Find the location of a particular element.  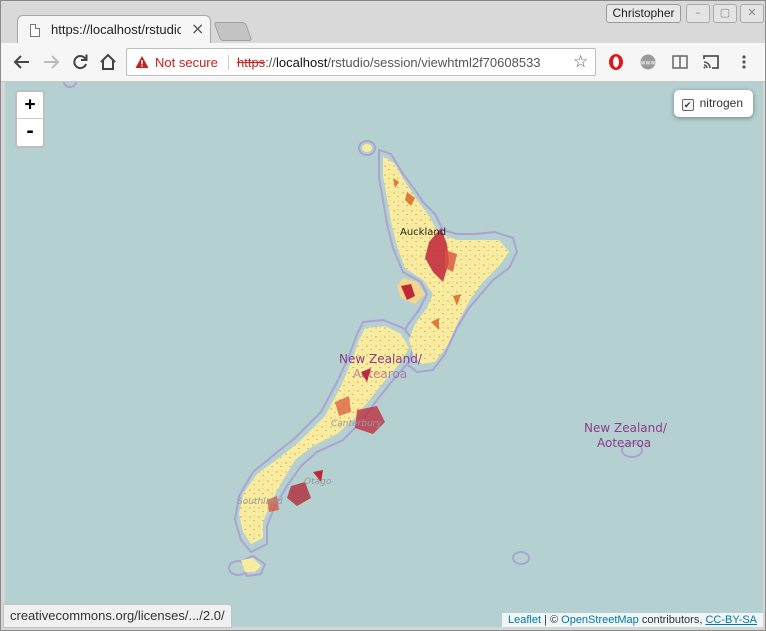

cast-icon is located at coordinates (711, 62).